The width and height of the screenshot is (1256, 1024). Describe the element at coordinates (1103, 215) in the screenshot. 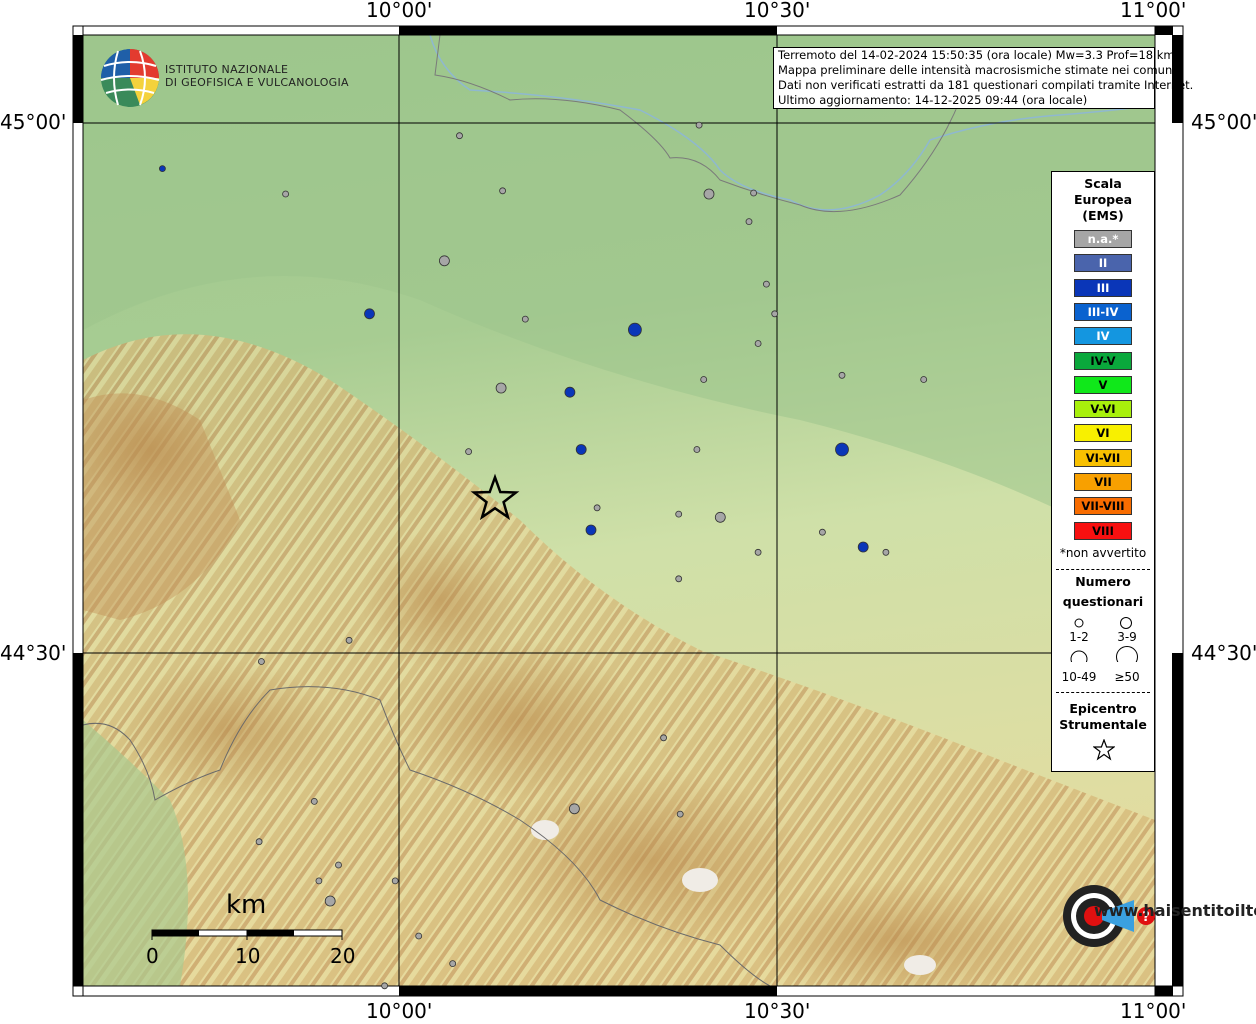

I see `legend-title: (EMS)` at that location.